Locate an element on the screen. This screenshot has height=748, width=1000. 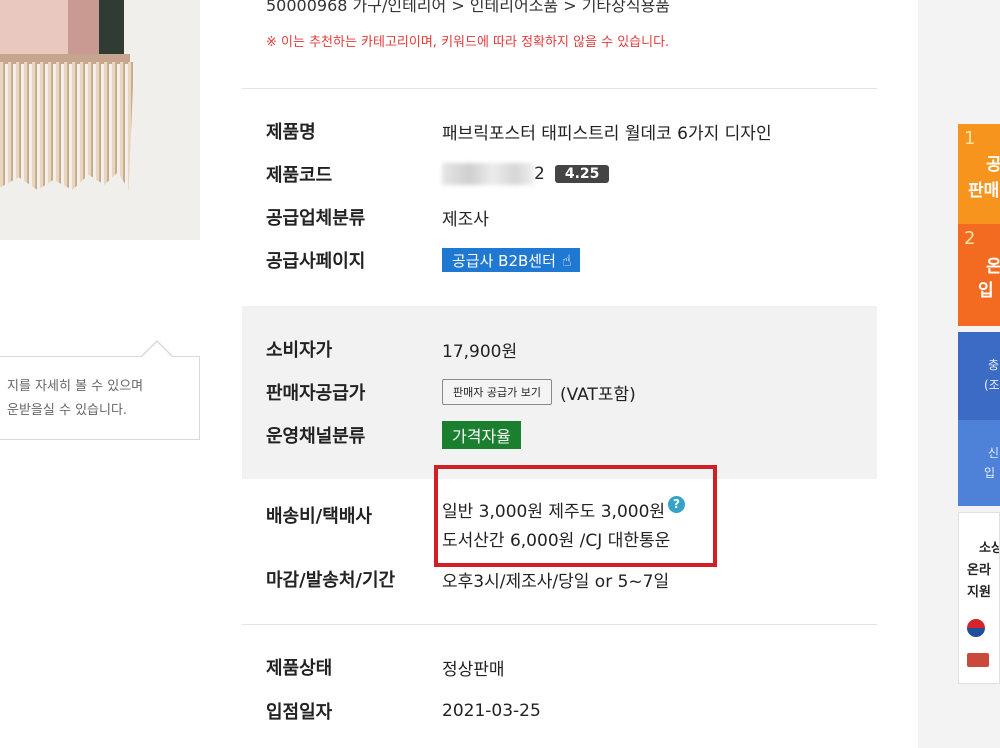
sidebar-info-card: 소상 온라 지원 is located at coordinates (979, 598).